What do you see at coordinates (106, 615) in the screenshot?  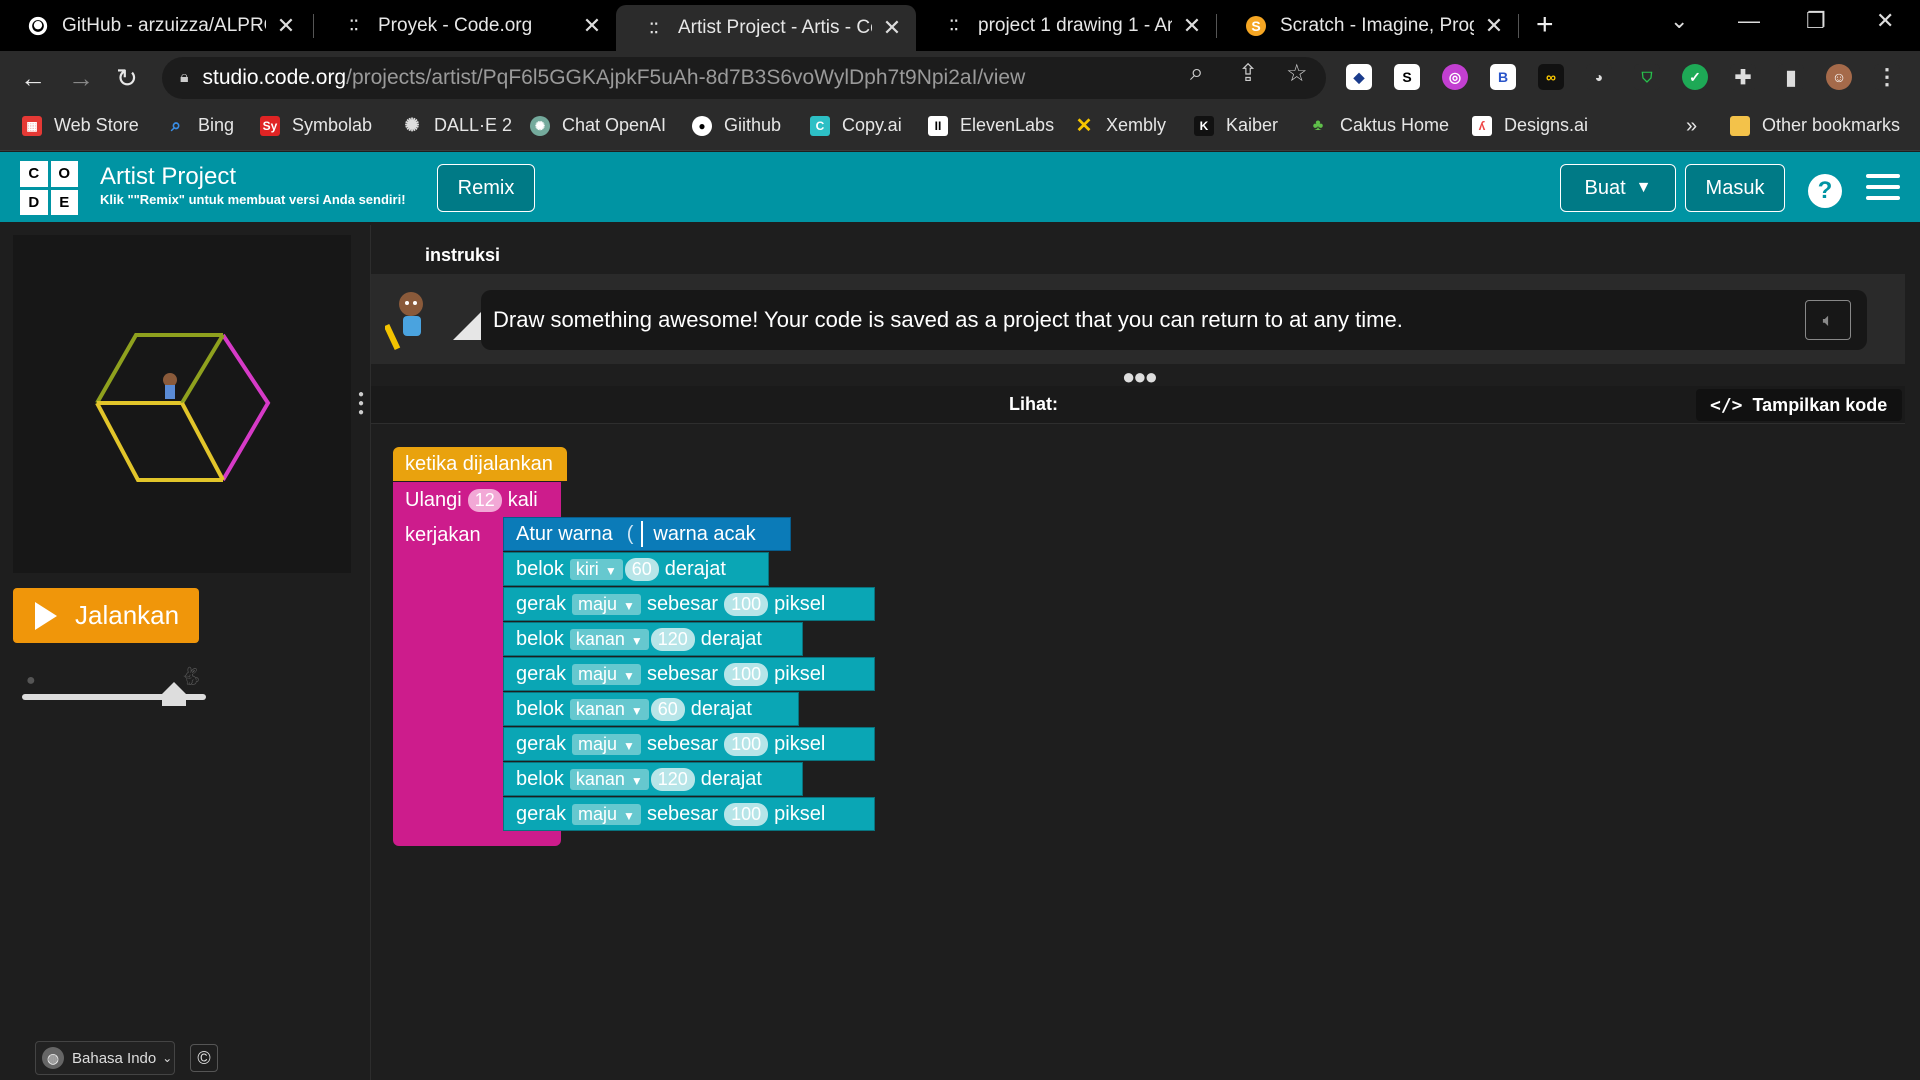 I see `run-button: Jalankan` at bounding box center [106, 615].